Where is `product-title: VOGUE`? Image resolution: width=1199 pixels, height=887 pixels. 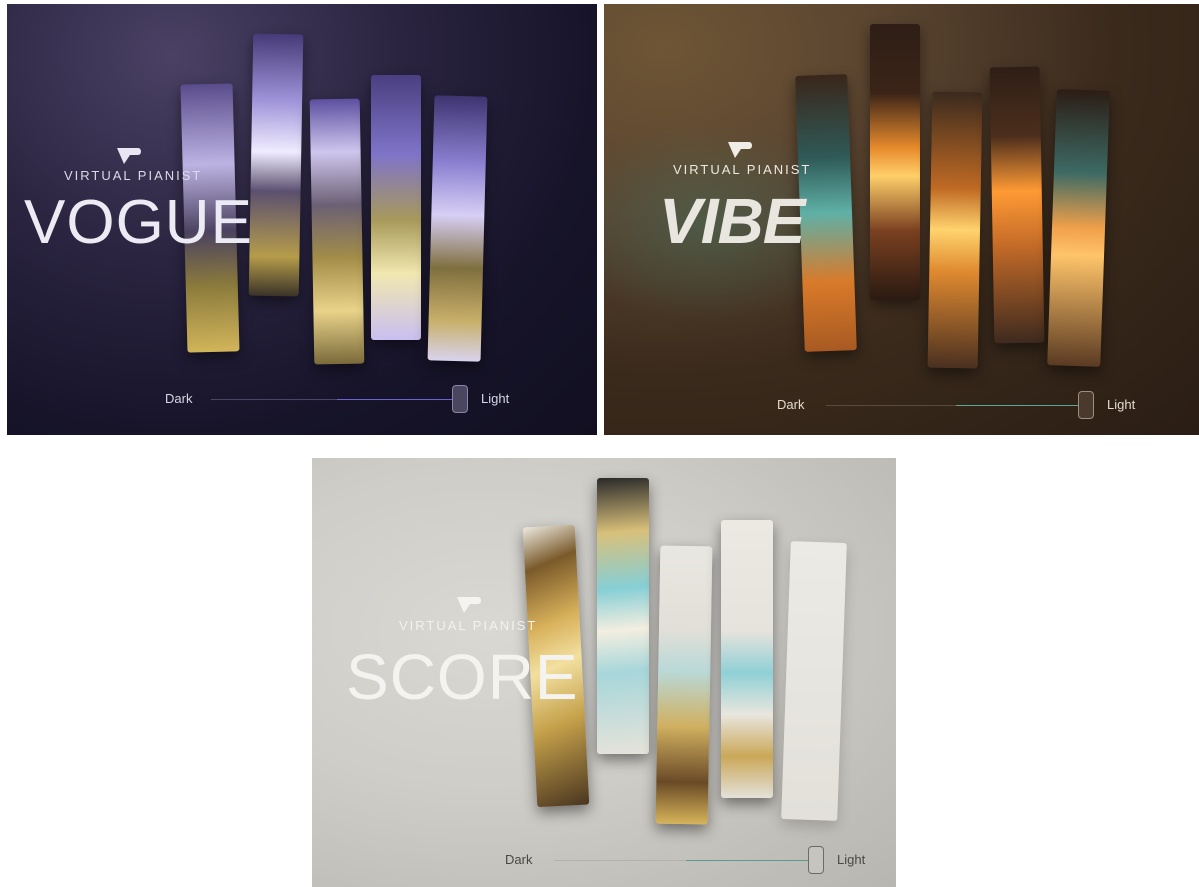
product-title: VOGUE is located at coordinates (138, 222).